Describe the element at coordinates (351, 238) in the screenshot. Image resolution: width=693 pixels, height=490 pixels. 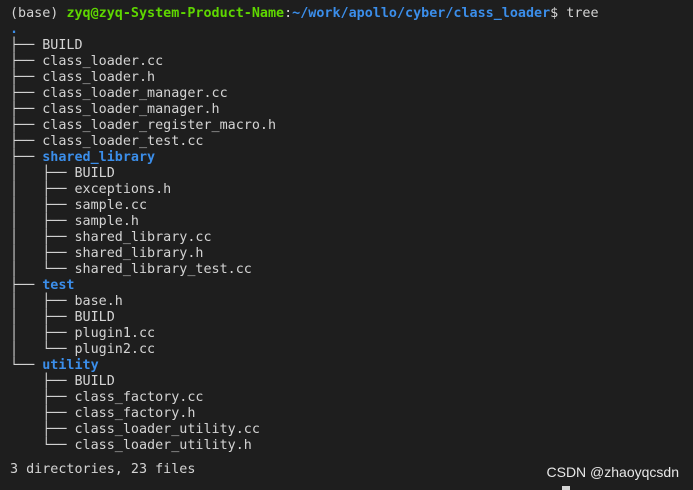
I see `tree-file-row: │ ├── shared_library.cc` at that location.